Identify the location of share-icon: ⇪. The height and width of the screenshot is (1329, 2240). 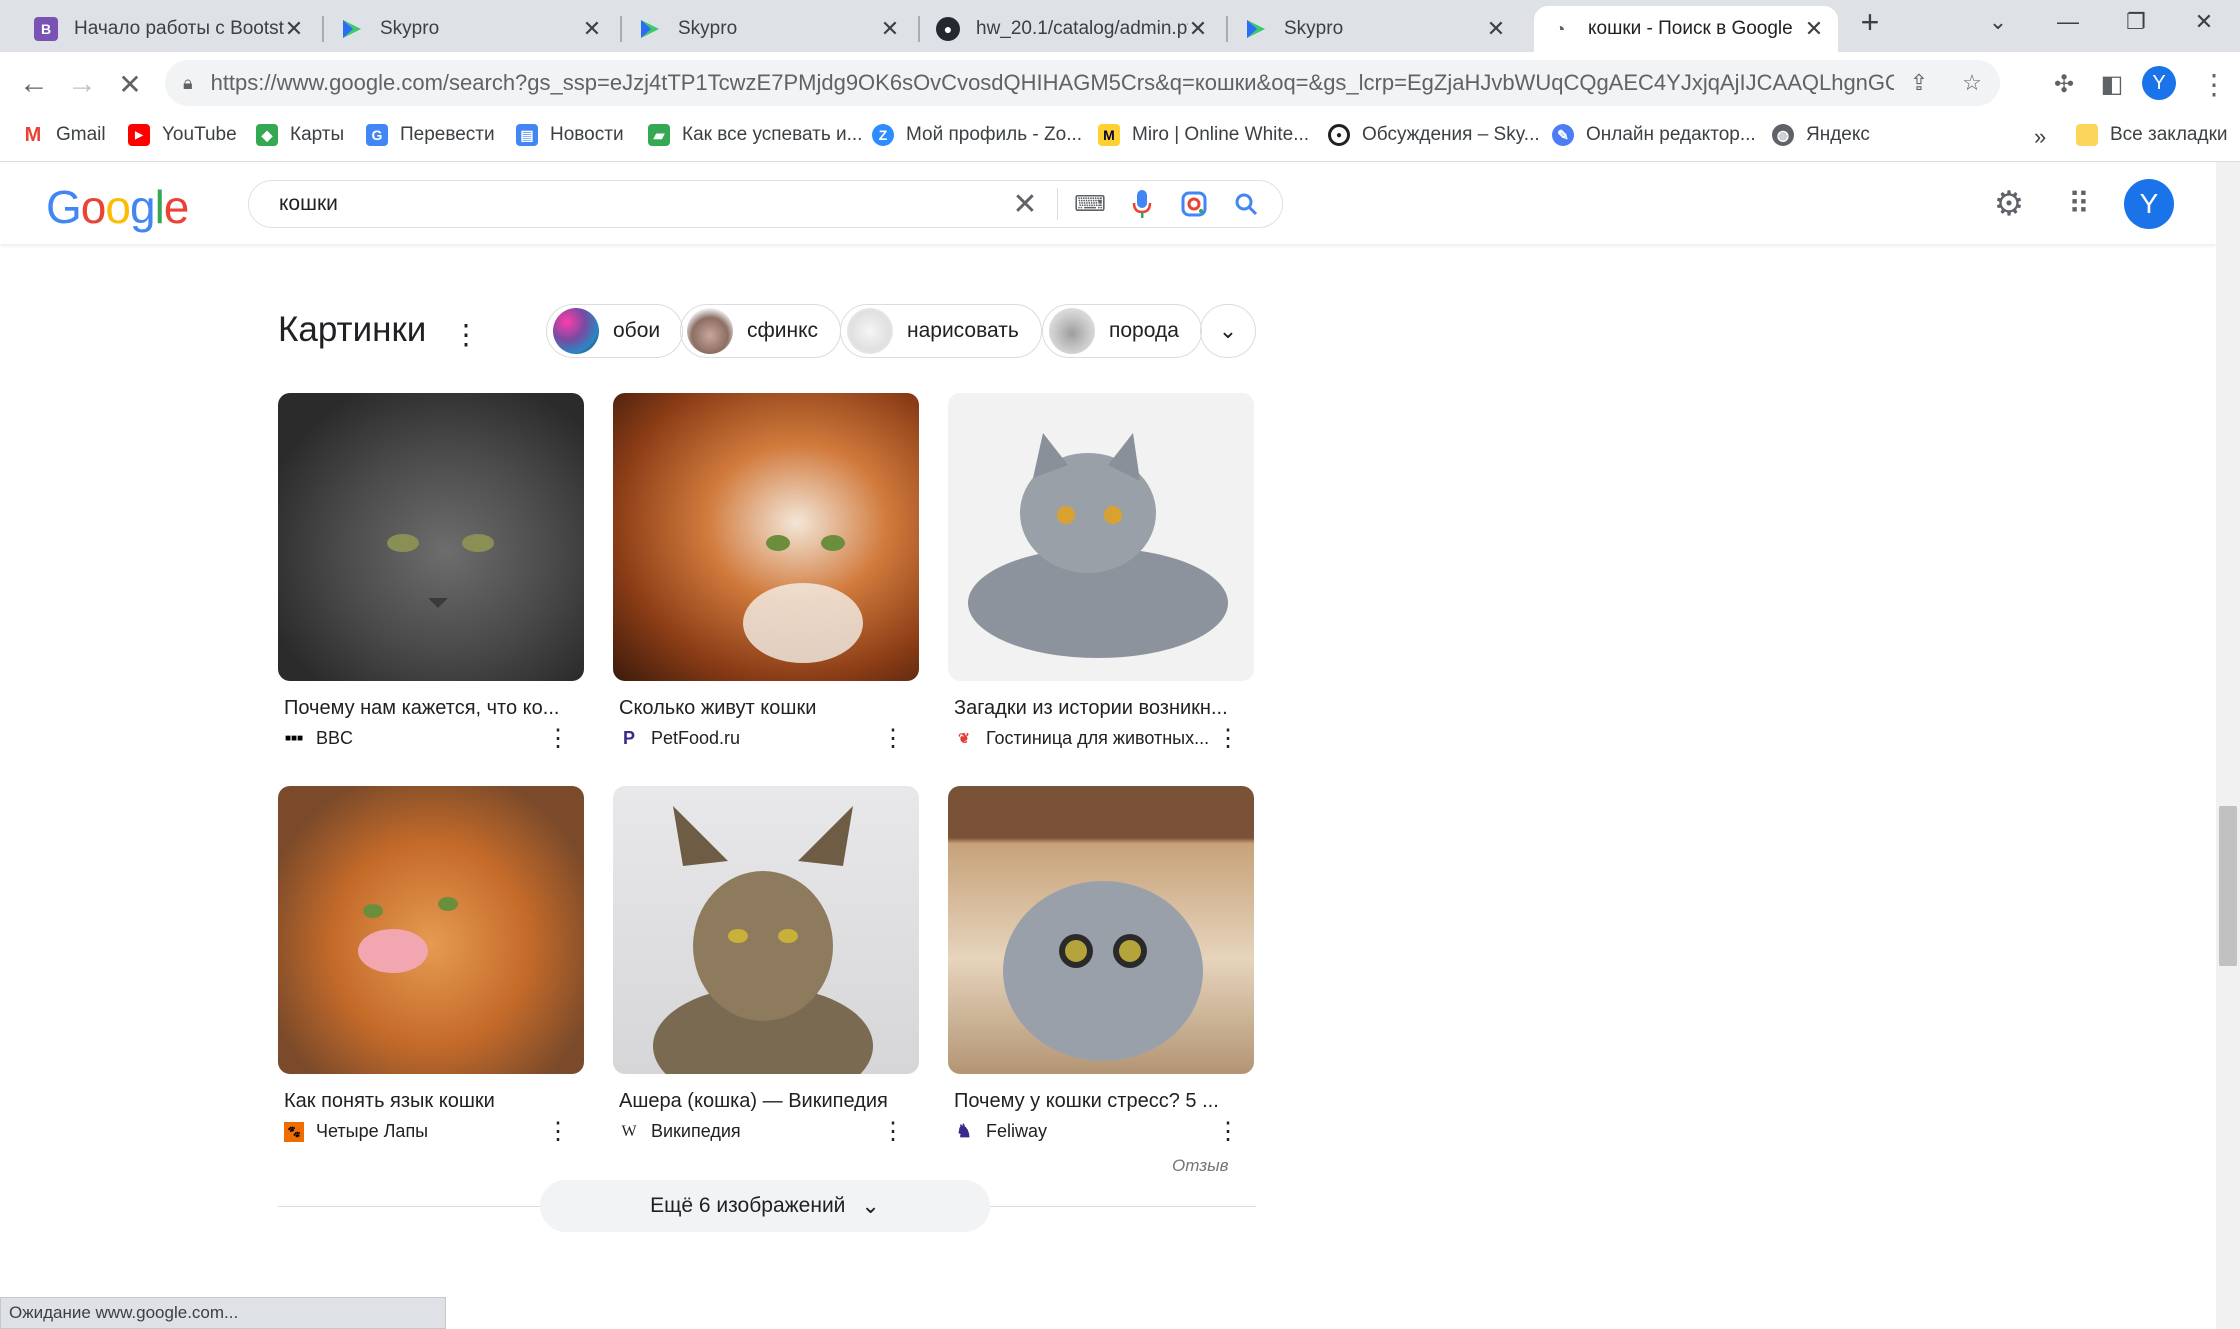
(1919, 83).